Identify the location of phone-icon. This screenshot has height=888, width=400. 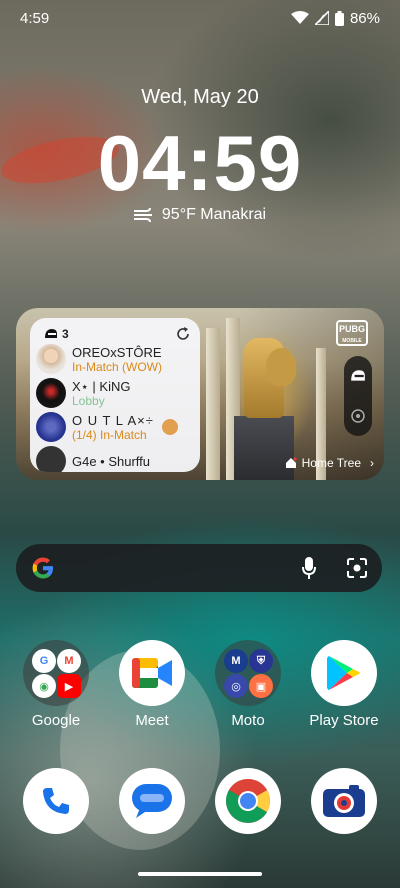
(56, 801).